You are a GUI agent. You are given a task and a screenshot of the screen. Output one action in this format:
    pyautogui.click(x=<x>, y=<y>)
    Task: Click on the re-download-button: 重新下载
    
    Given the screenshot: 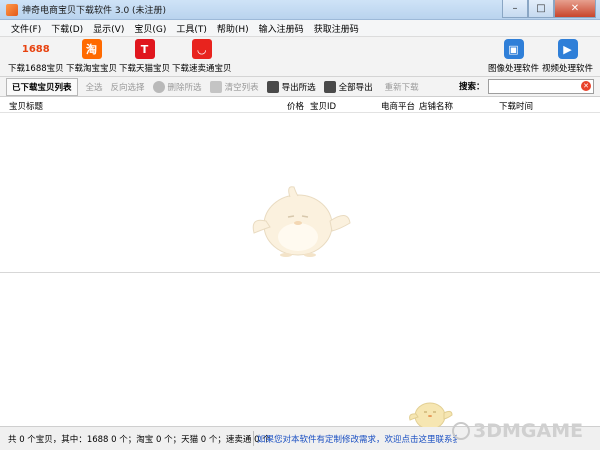 What is the action you would take?
    pyautogui.click(x=402, y=87)
    